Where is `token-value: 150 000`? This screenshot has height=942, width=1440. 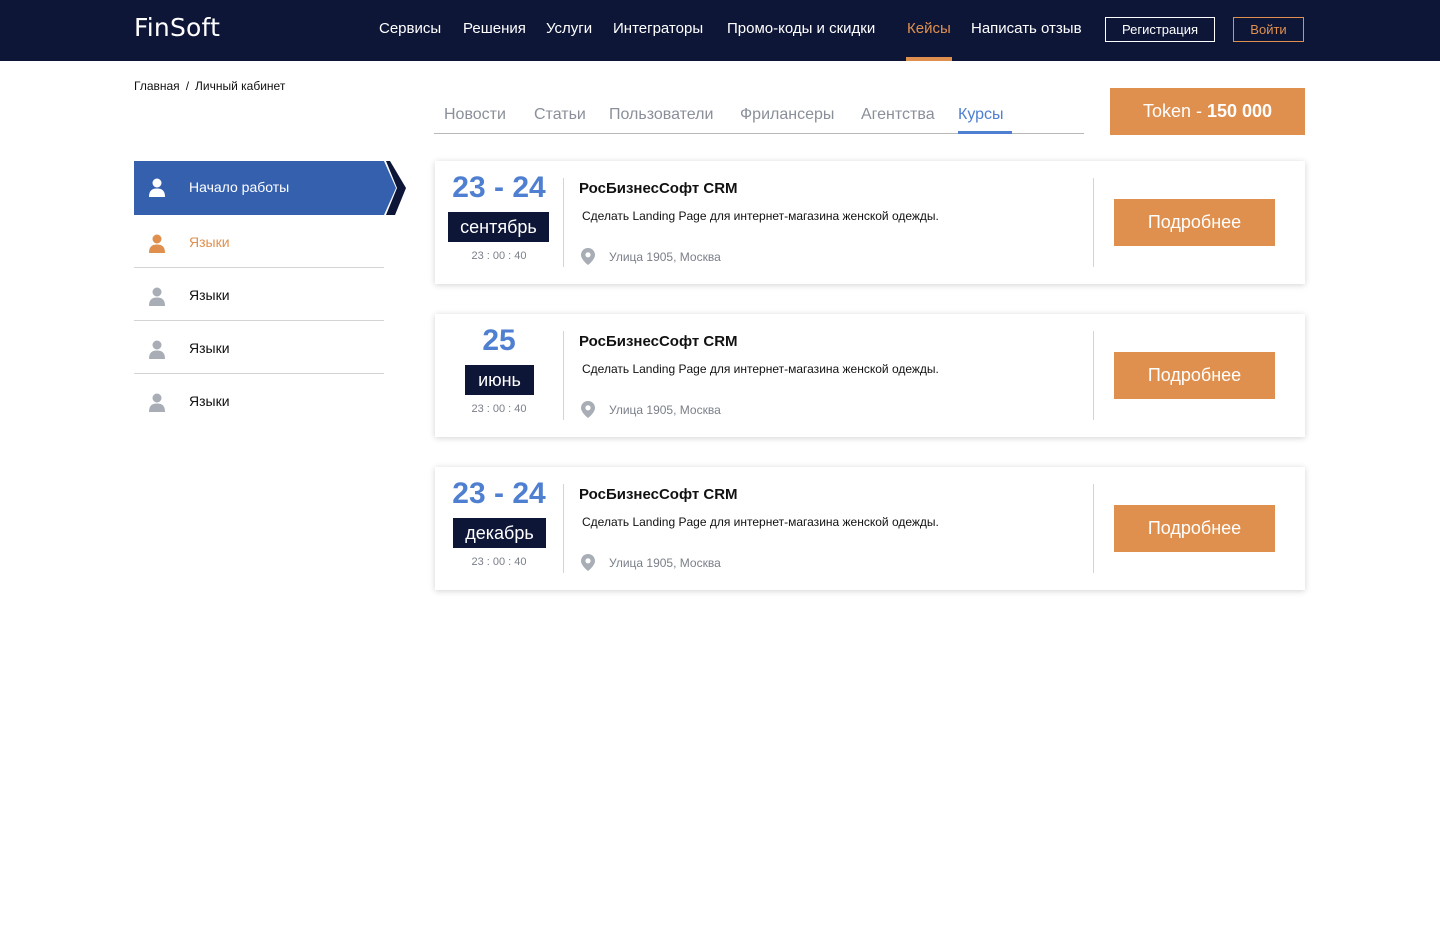
token-value: 150 000 is located at coordinates (1239, 111).